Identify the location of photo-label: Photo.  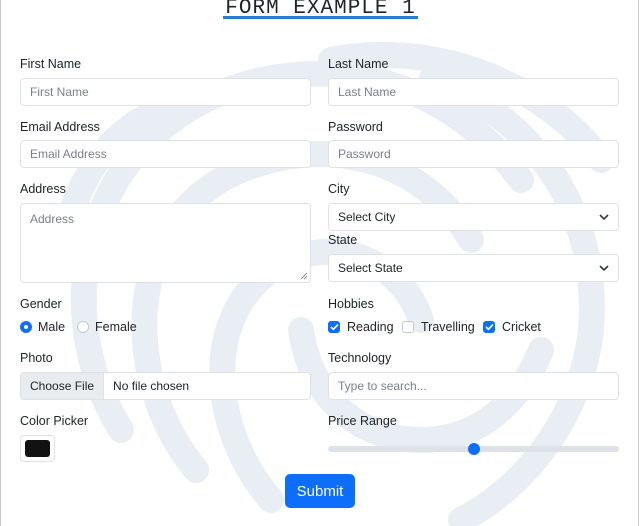
(36, 358).